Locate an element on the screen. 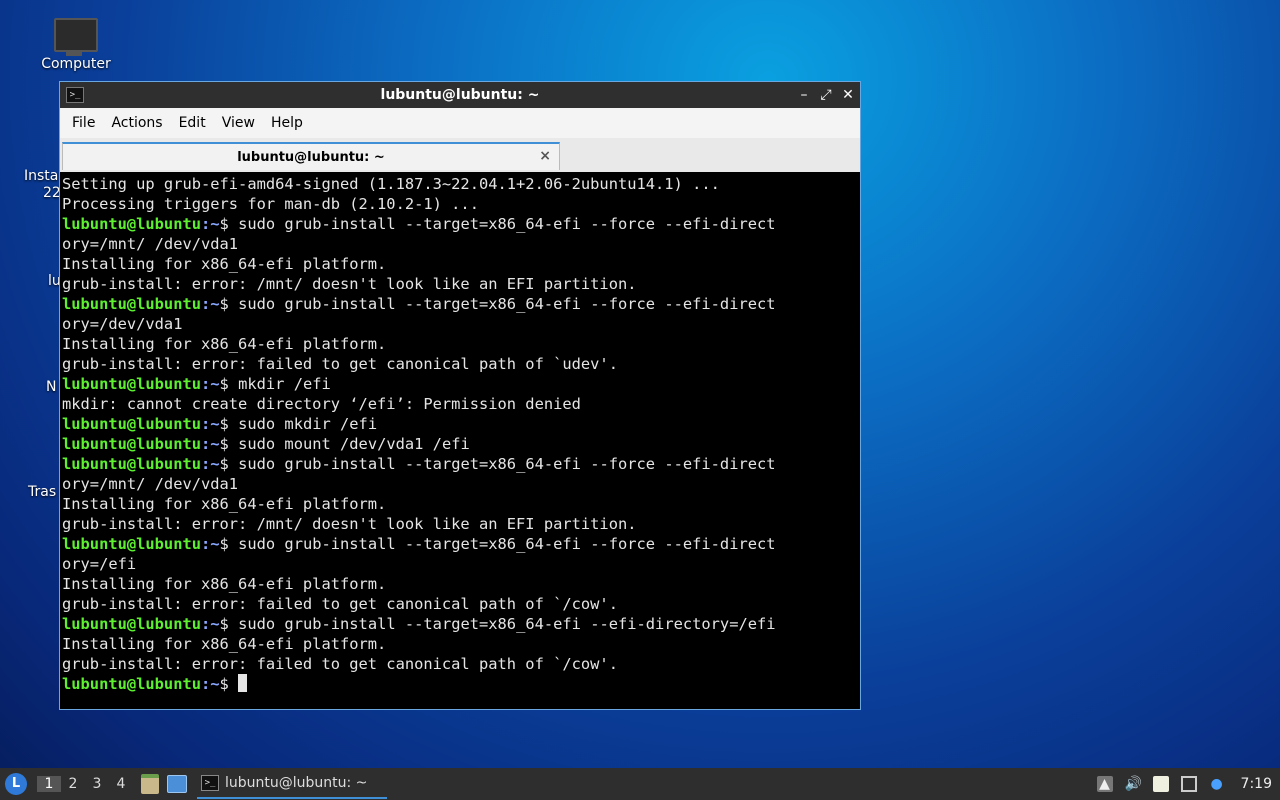 The height and width of the screenshot is (800, 1280). output-text: ory=/efi is located at coordinates (99, 564).